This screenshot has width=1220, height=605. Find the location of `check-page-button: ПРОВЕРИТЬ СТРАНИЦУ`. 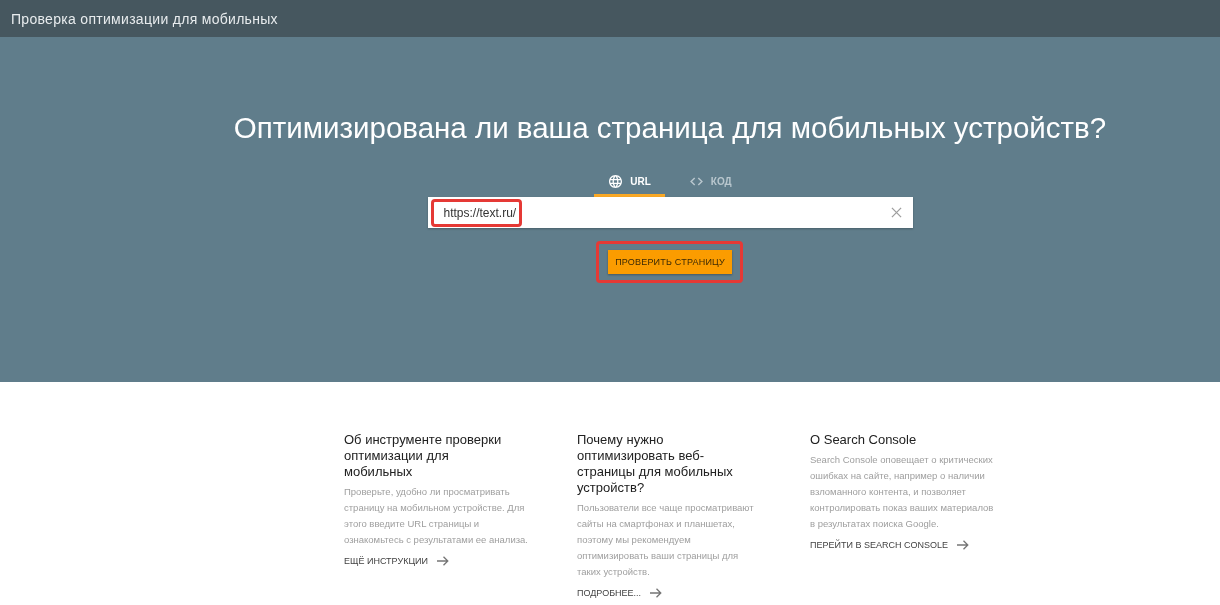

check-page-button: ПРОВЕРИТЬ СТРАНИЦУ is located at coordinates (670, 262).